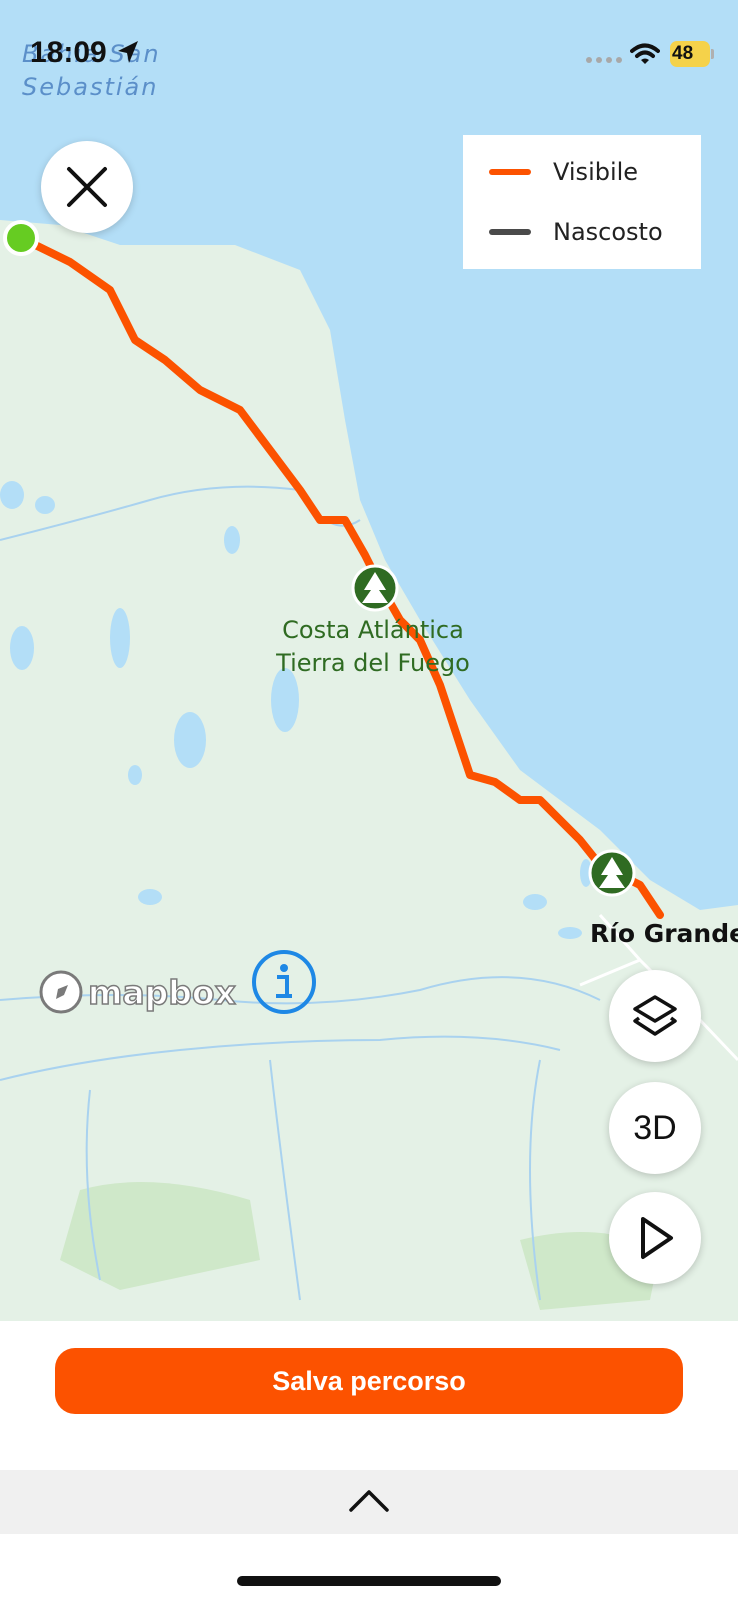 This screenshot has height=1600, width=738. I want to click on close-button, so click(87, 187).